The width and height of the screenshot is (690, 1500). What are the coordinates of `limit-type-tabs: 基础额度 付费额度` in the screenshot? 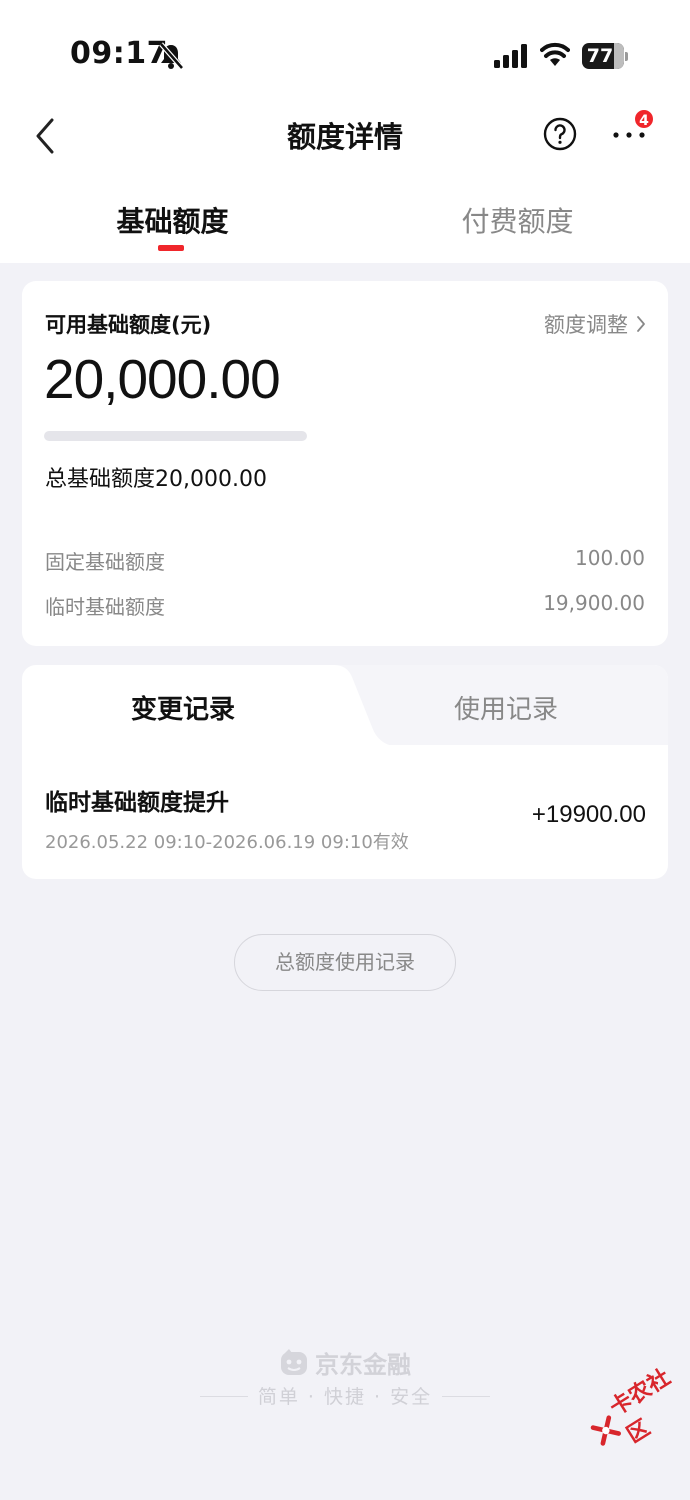 It's located at (345, 221).